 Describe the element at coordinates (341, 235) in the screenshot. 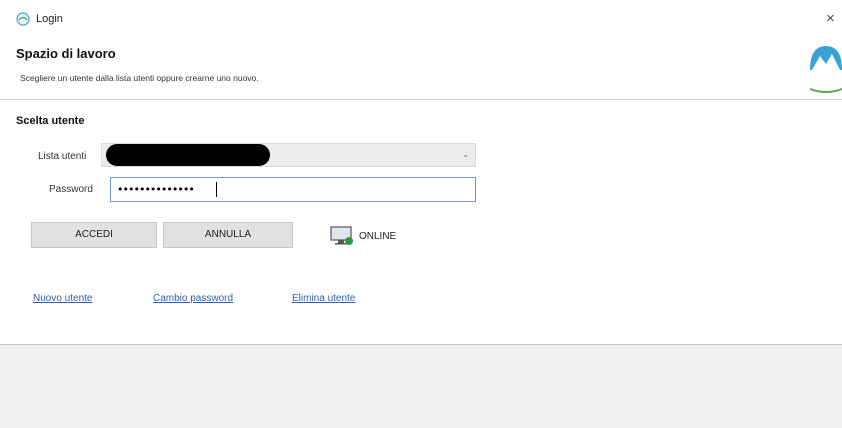

I see `monitor-online-icon` at that location.